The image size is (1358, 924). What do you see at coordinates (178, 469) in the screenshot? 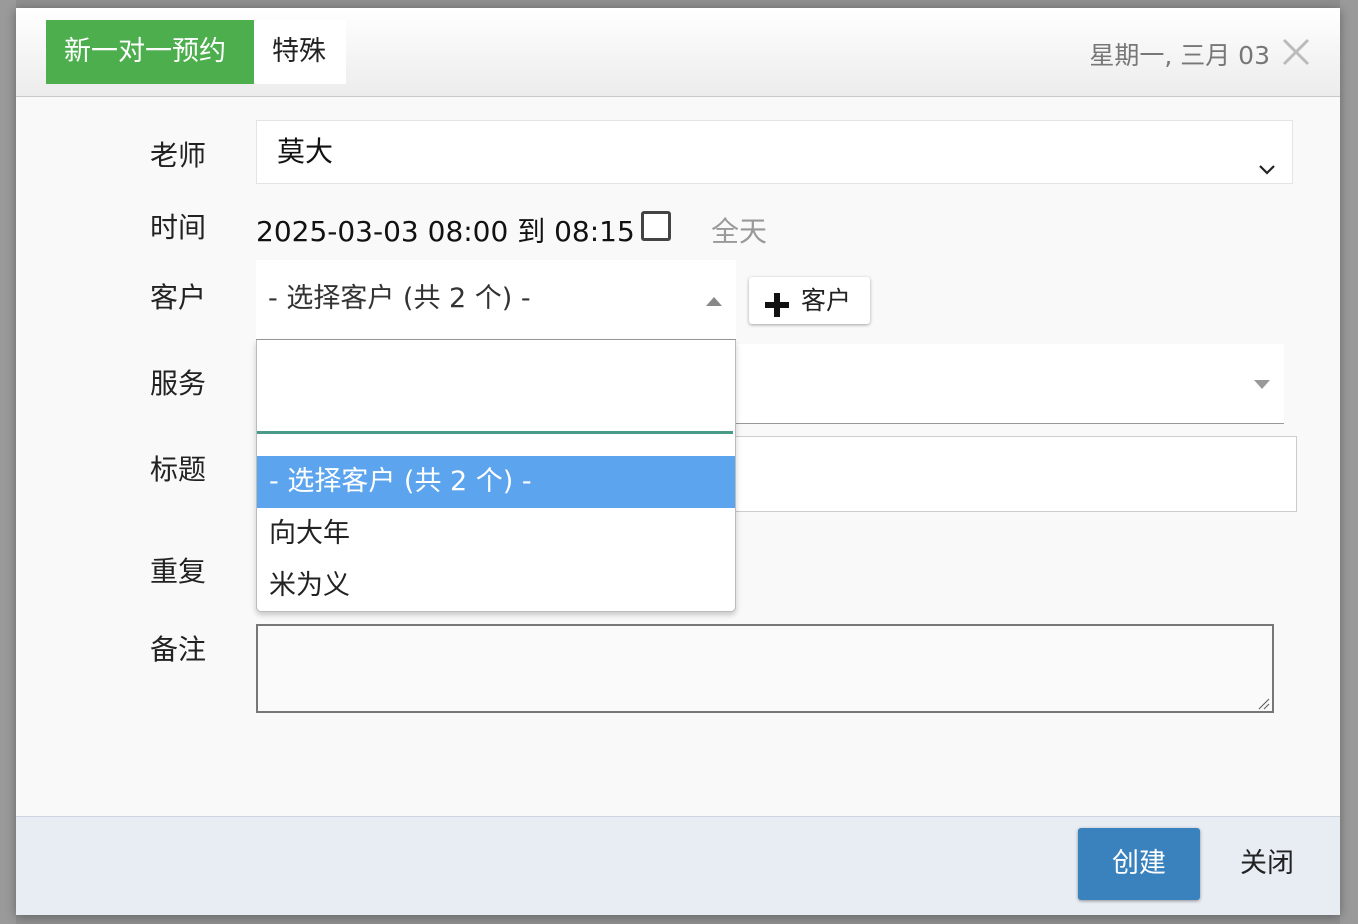
I see `title-label: 标题` at bounding box center [178, 469].